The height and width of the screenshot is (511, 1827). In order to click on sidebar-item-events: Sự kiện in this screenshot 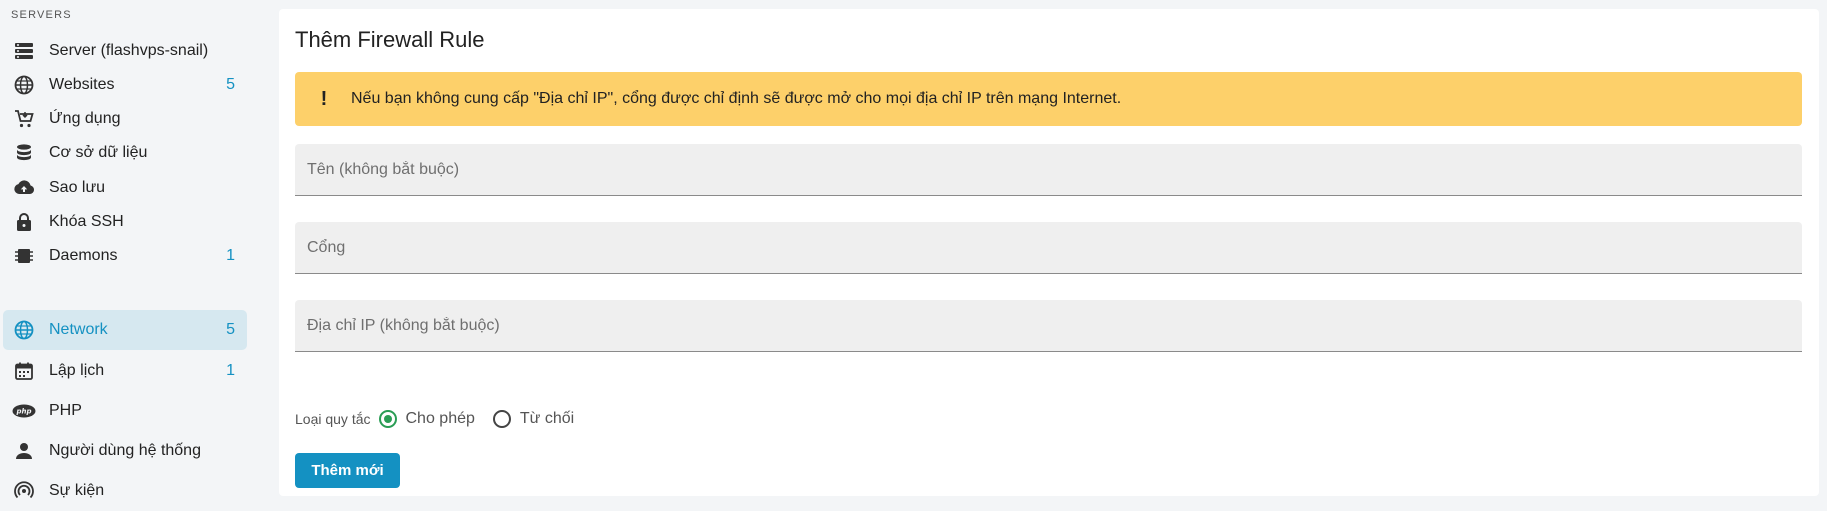, I will do `click(125, 491)`.